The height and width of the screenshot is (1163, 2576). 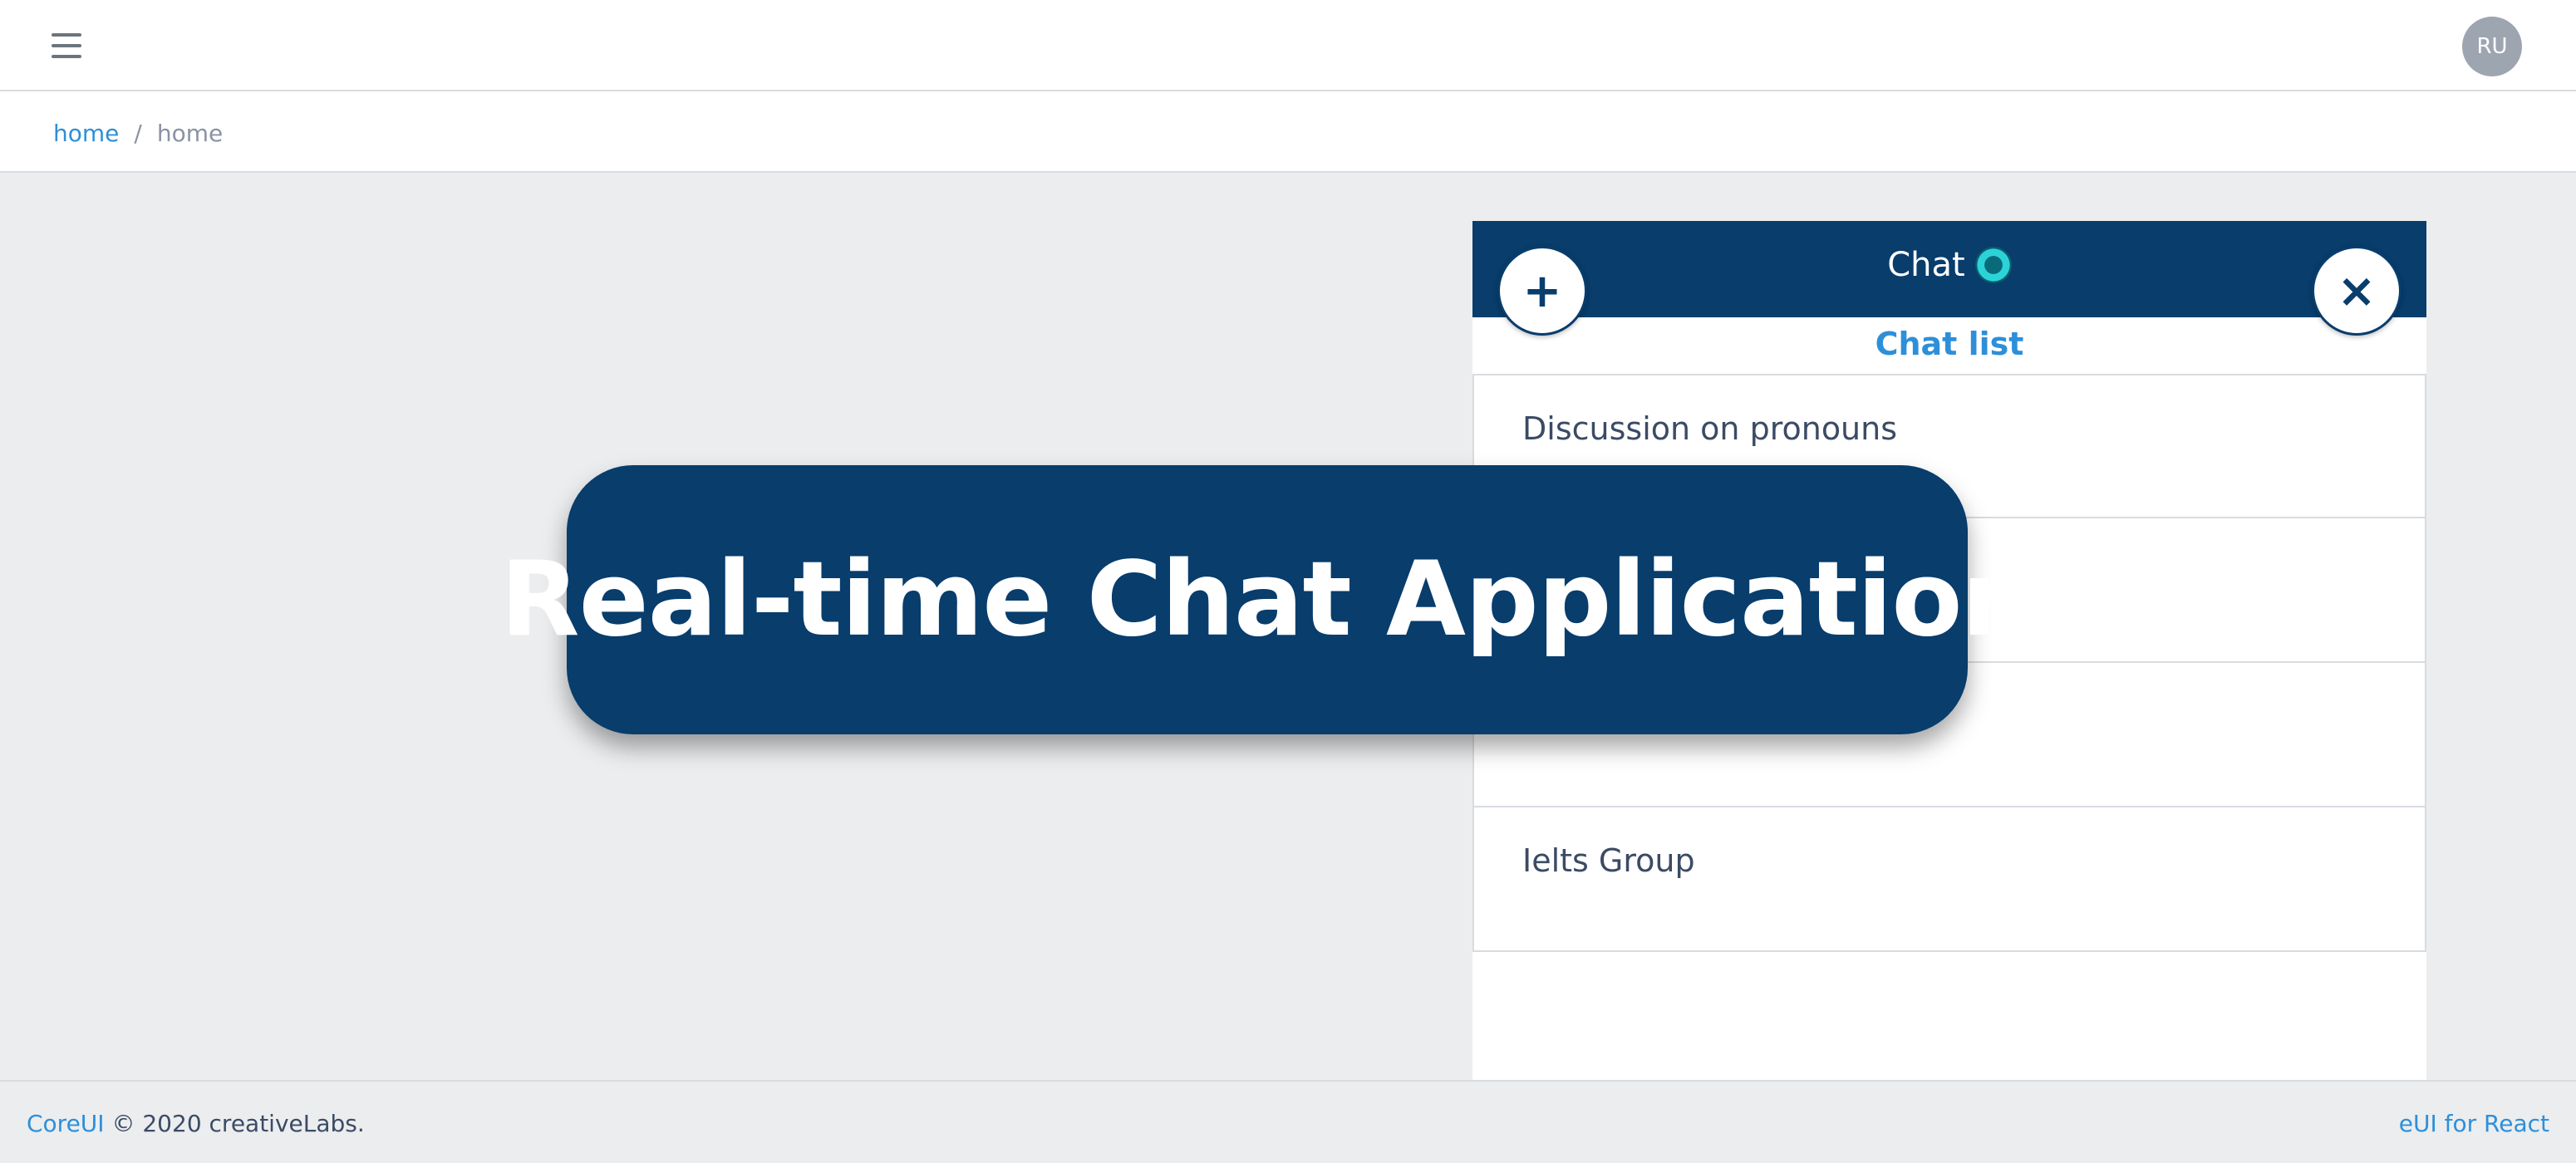 What do you see at coordinates (1288, 45) in the screenshot?
I see `top-header: RU` at bounding box center [1288, 45].